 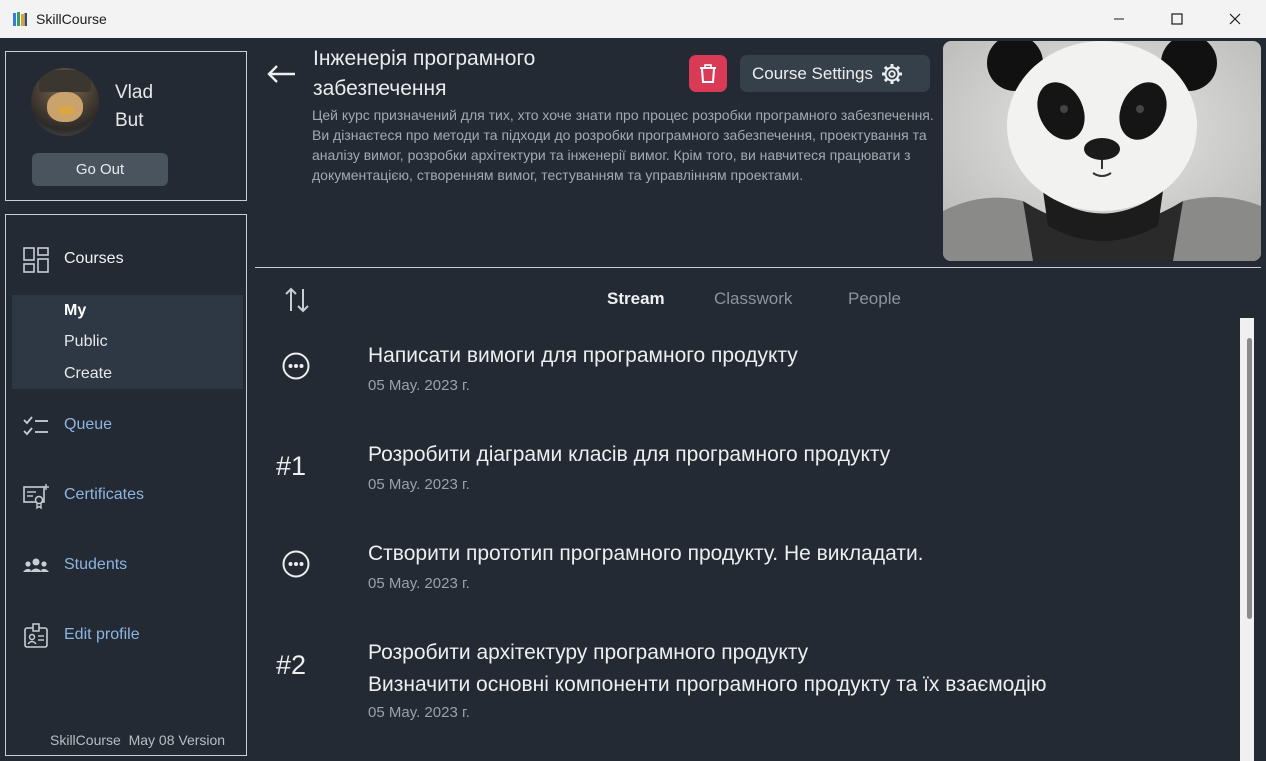 I want to click on header-divider, so click(x=758, y=267).